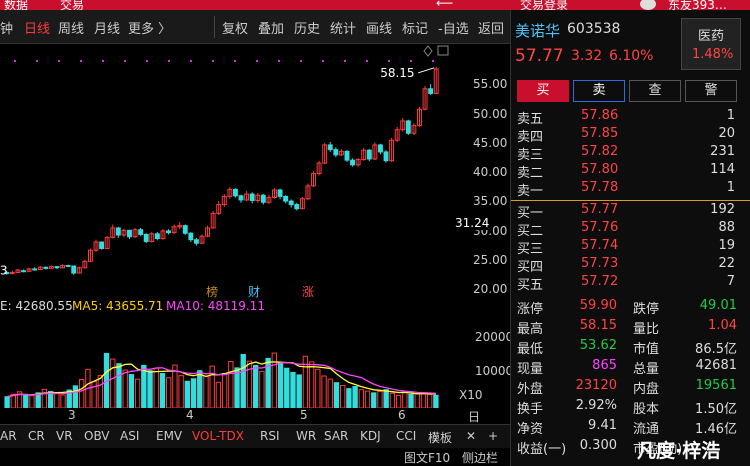 Image resolution: width=750 pixels, height=466 pixels. What do you see at coordinates (6, 27) in the screenshot?
I see `period-minute: 钟` at bounding box center [6, 27].